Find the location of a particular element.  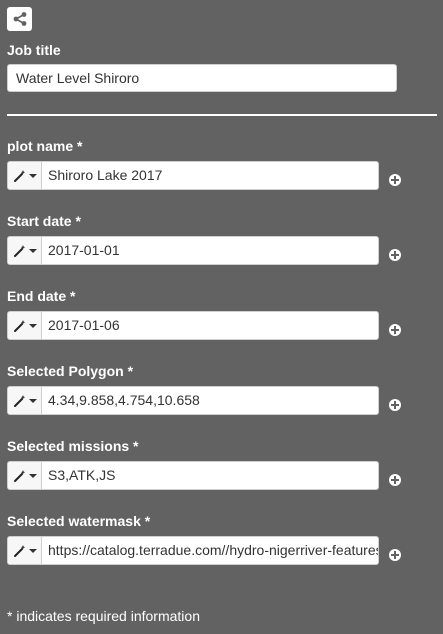

selected-polygon-wand-dropdown is located at coordinates (25, 400).